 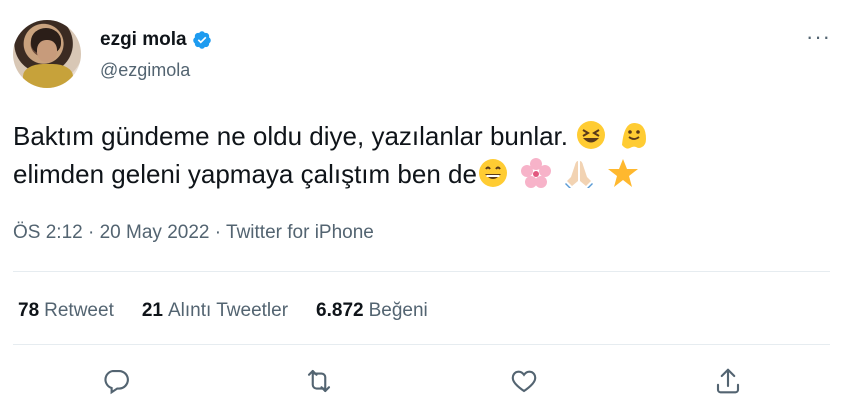 I want to click on author-name-row: ezgi mola, so click(x=156, y=40).